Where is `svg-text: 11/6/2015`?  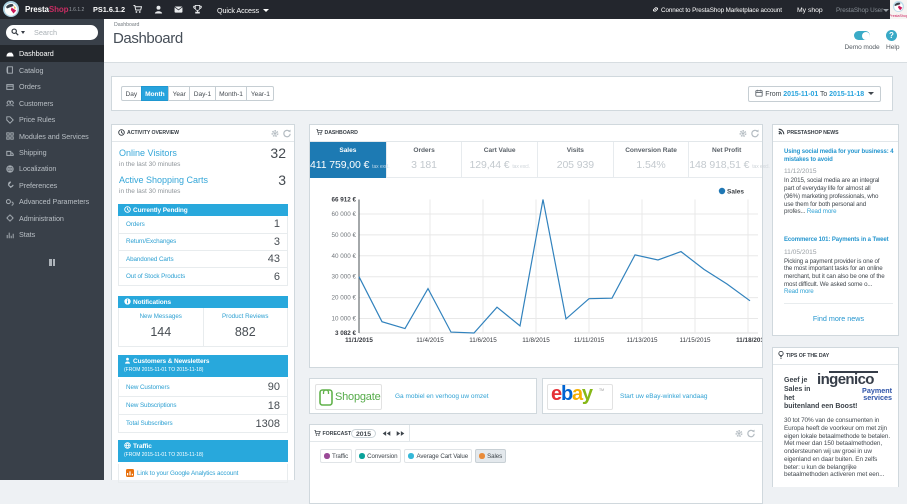 svg-text: 11/6/2015 is located at coordinates (483, 340).